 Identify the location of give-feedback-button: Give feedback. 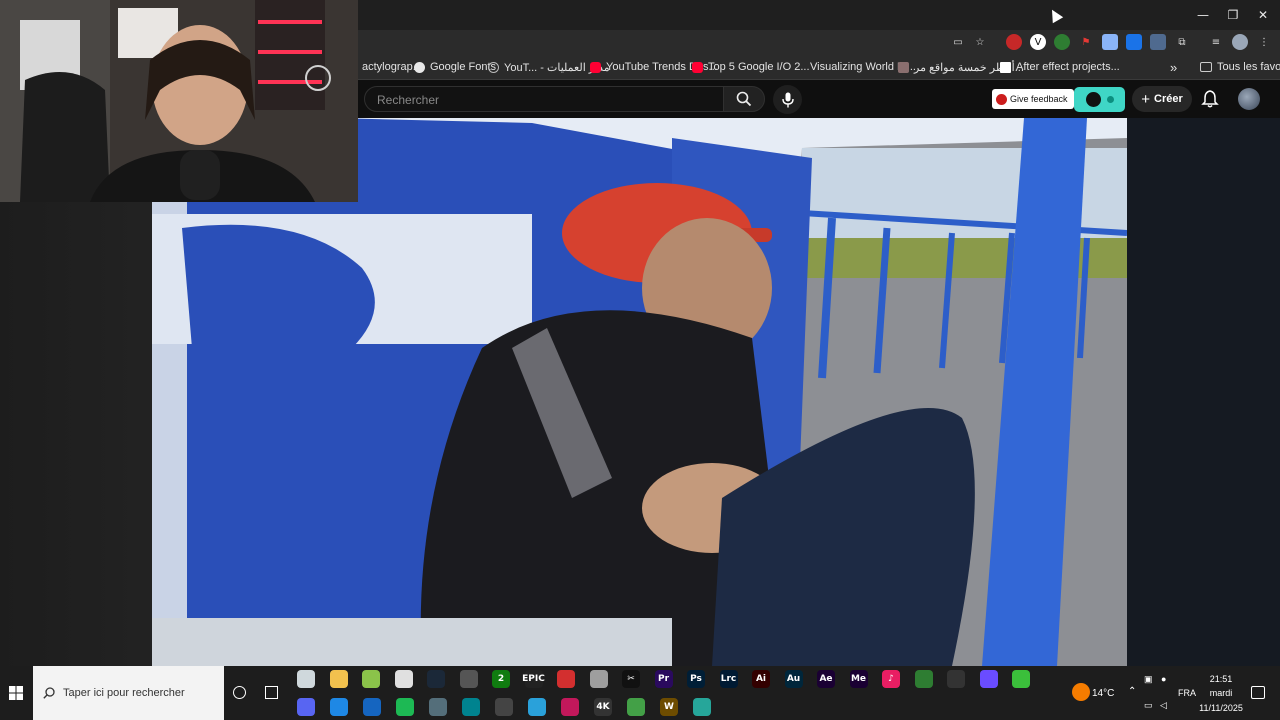
(1033, 99).